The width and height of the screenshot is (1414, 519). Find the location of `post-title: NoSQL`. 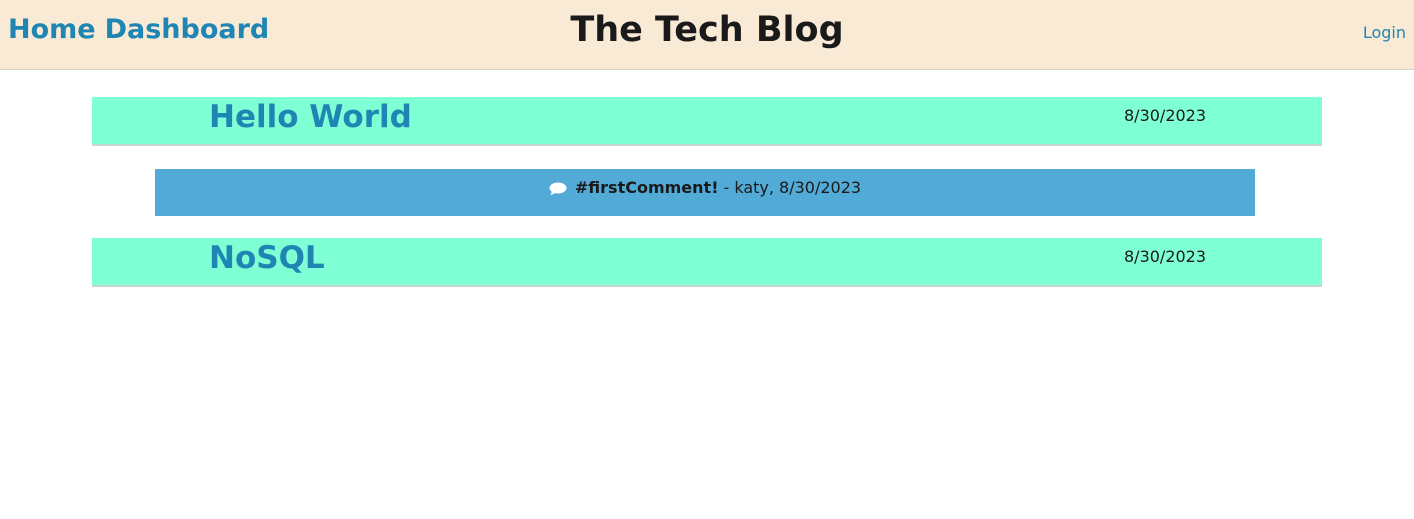

post-title: NoSQL is located at coordinates (267, 258).